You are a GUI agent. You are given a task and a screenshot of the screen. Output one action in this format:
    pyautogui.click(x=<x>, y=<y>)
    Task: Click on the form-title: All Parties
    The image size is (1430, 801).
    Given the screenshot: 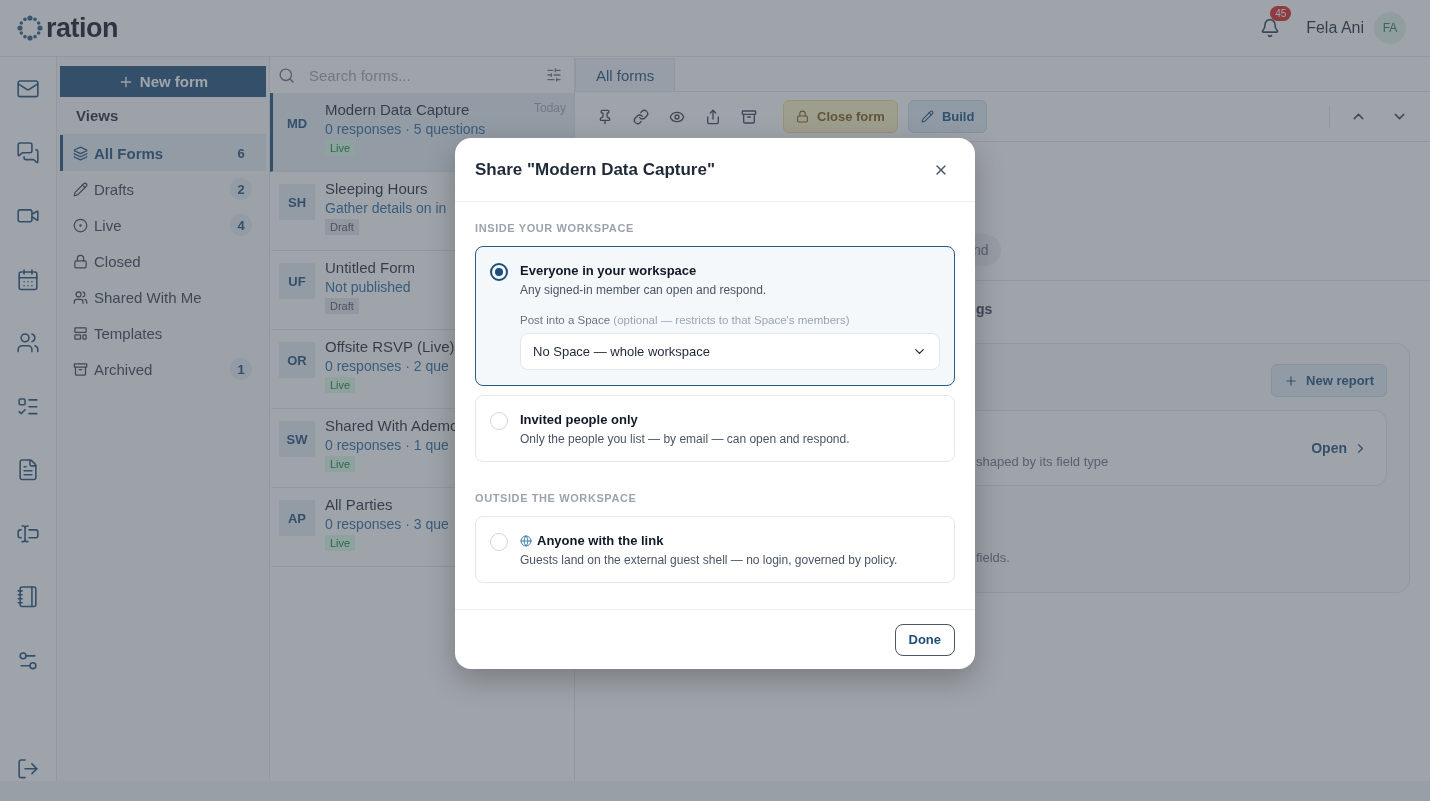 What is the action you would take?
    pyautogui.click(x=359, y=504)
    